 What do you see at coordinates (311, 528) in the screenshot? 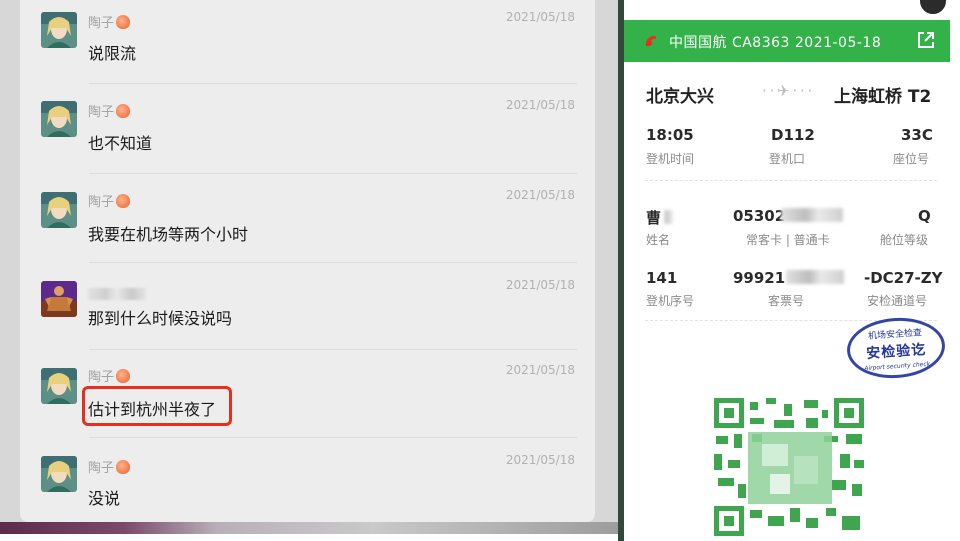
I see `desktop-bottom-strip` at bounding box center [311, 528].